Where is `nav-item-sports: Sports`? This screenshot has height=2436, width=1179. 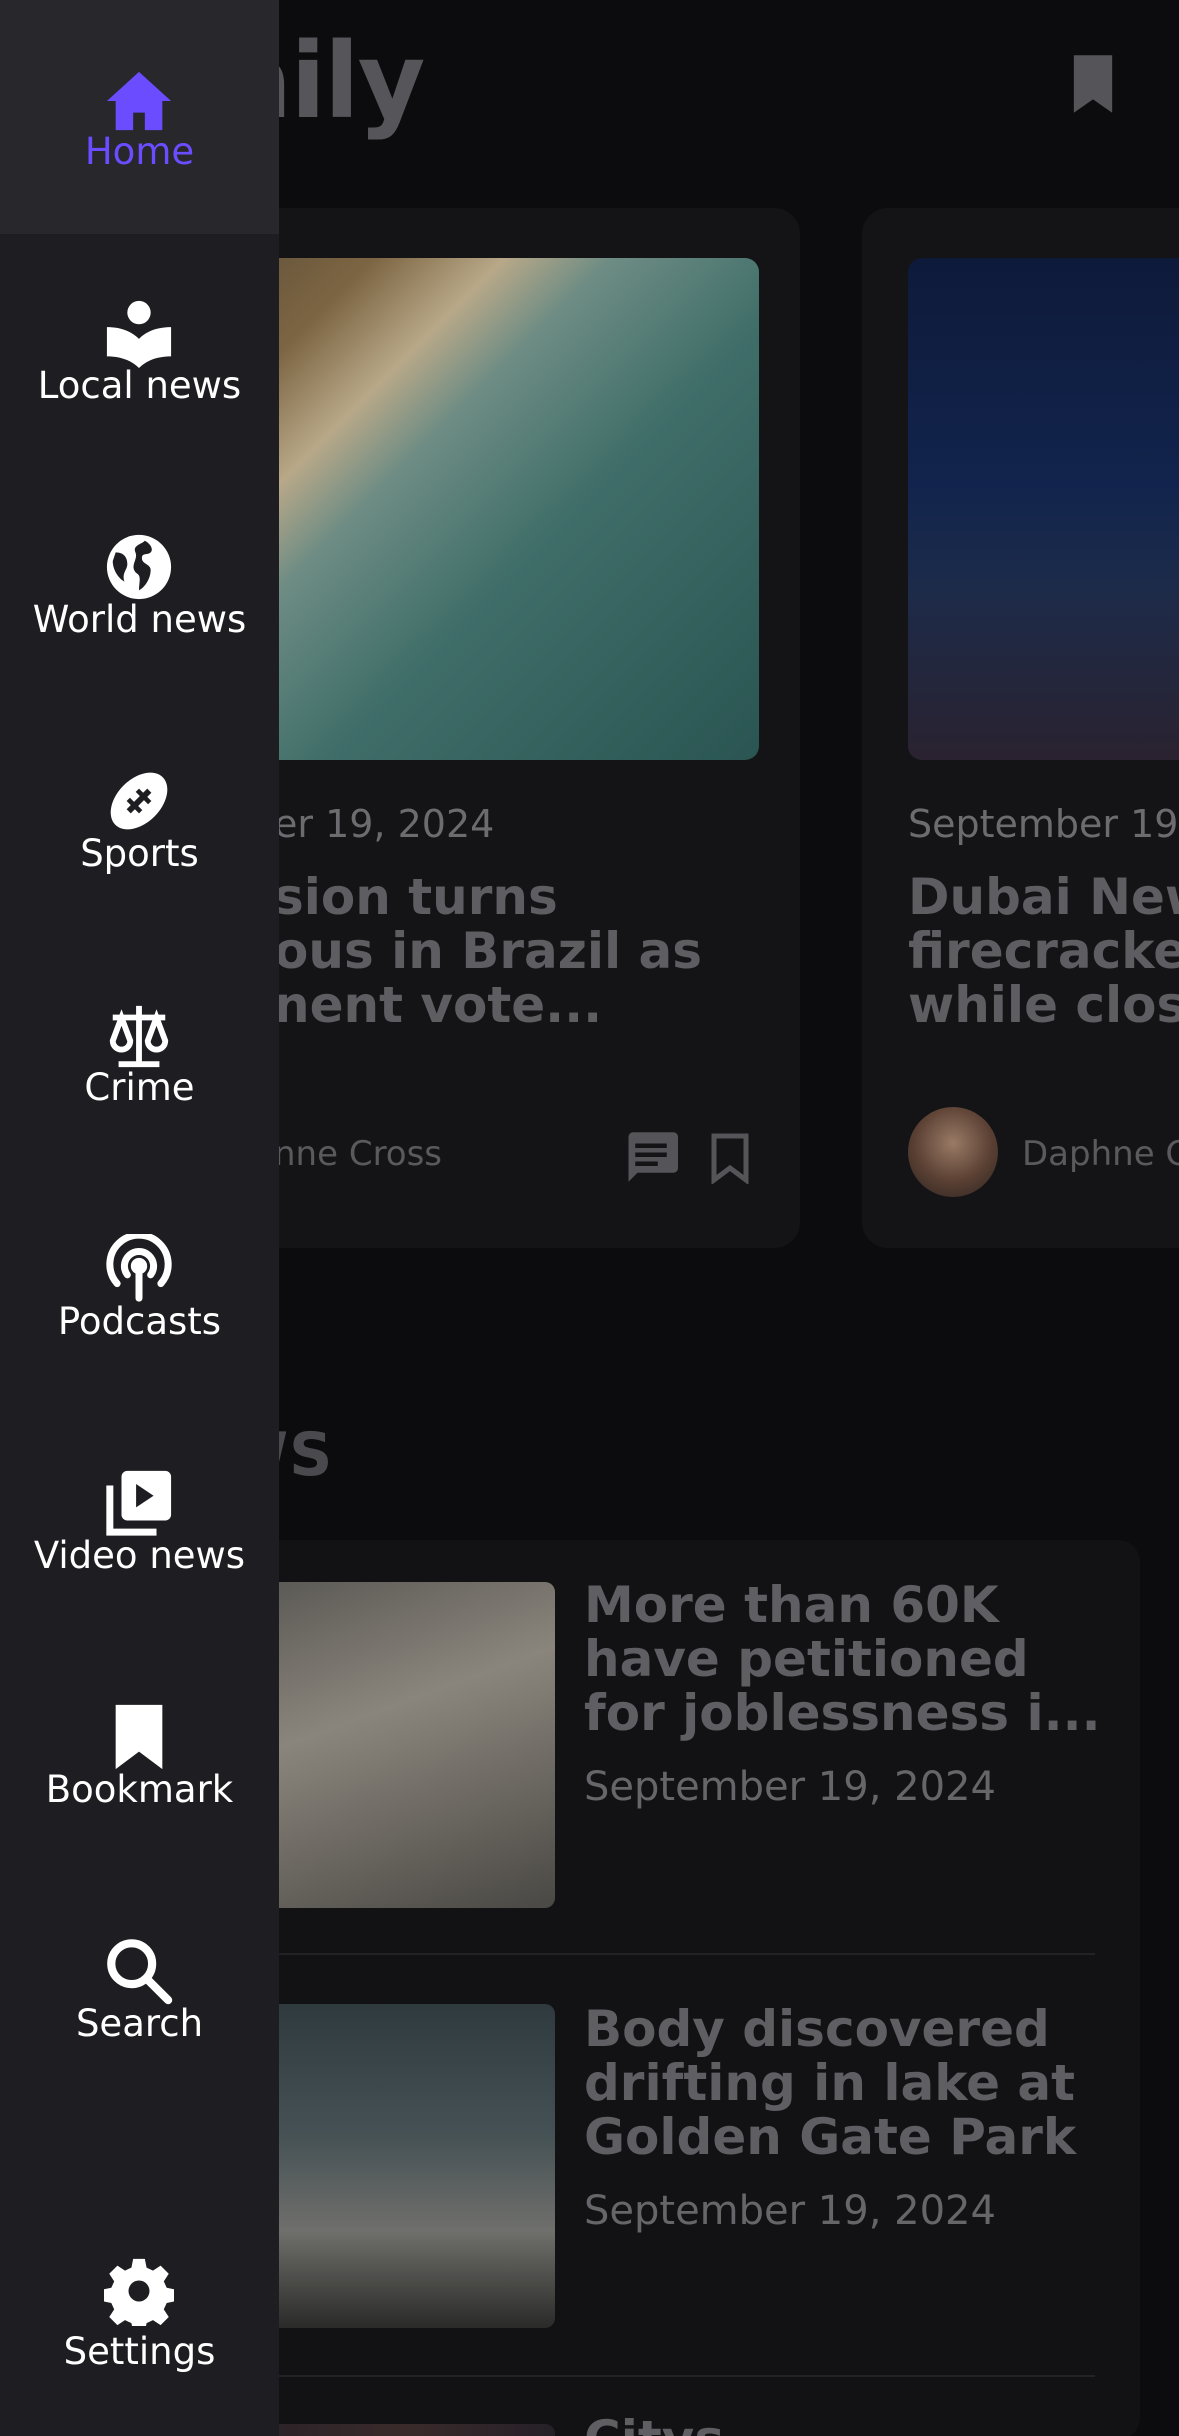 nav-item-sports: Sports is located at coordinates (139, 819).